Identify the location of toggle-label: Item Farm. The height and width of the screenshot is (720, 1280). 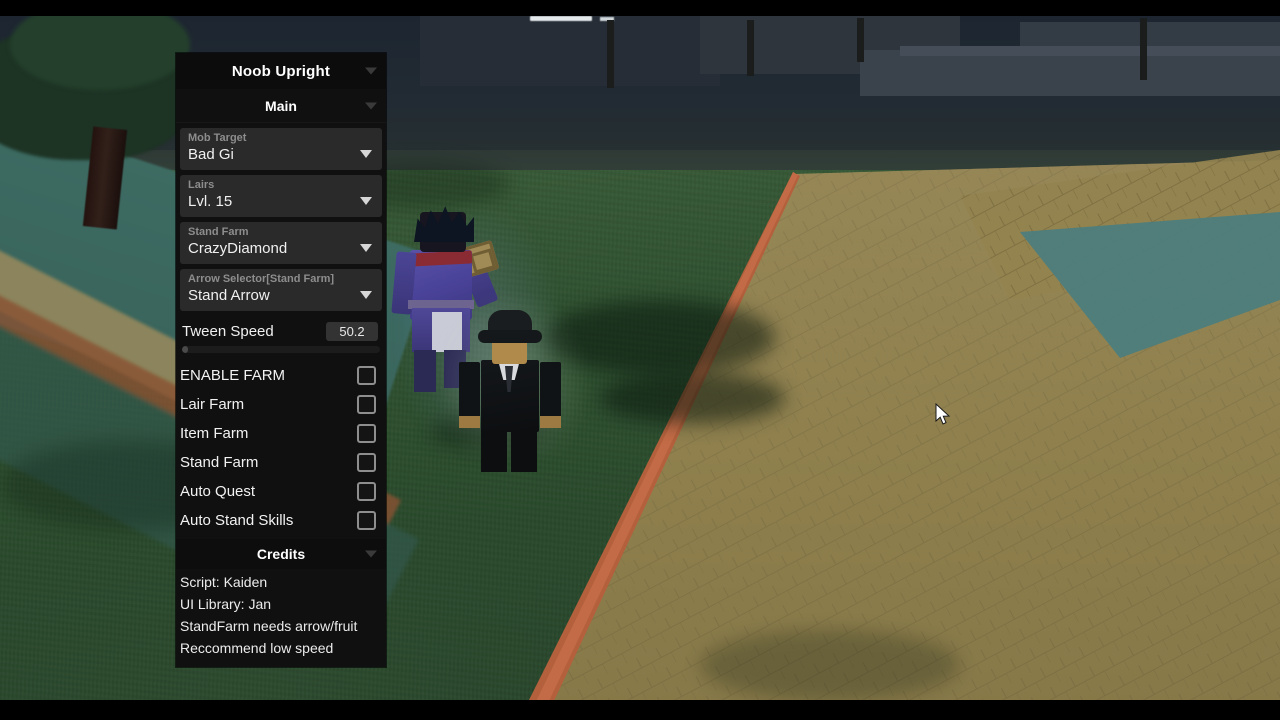
(214, 433).